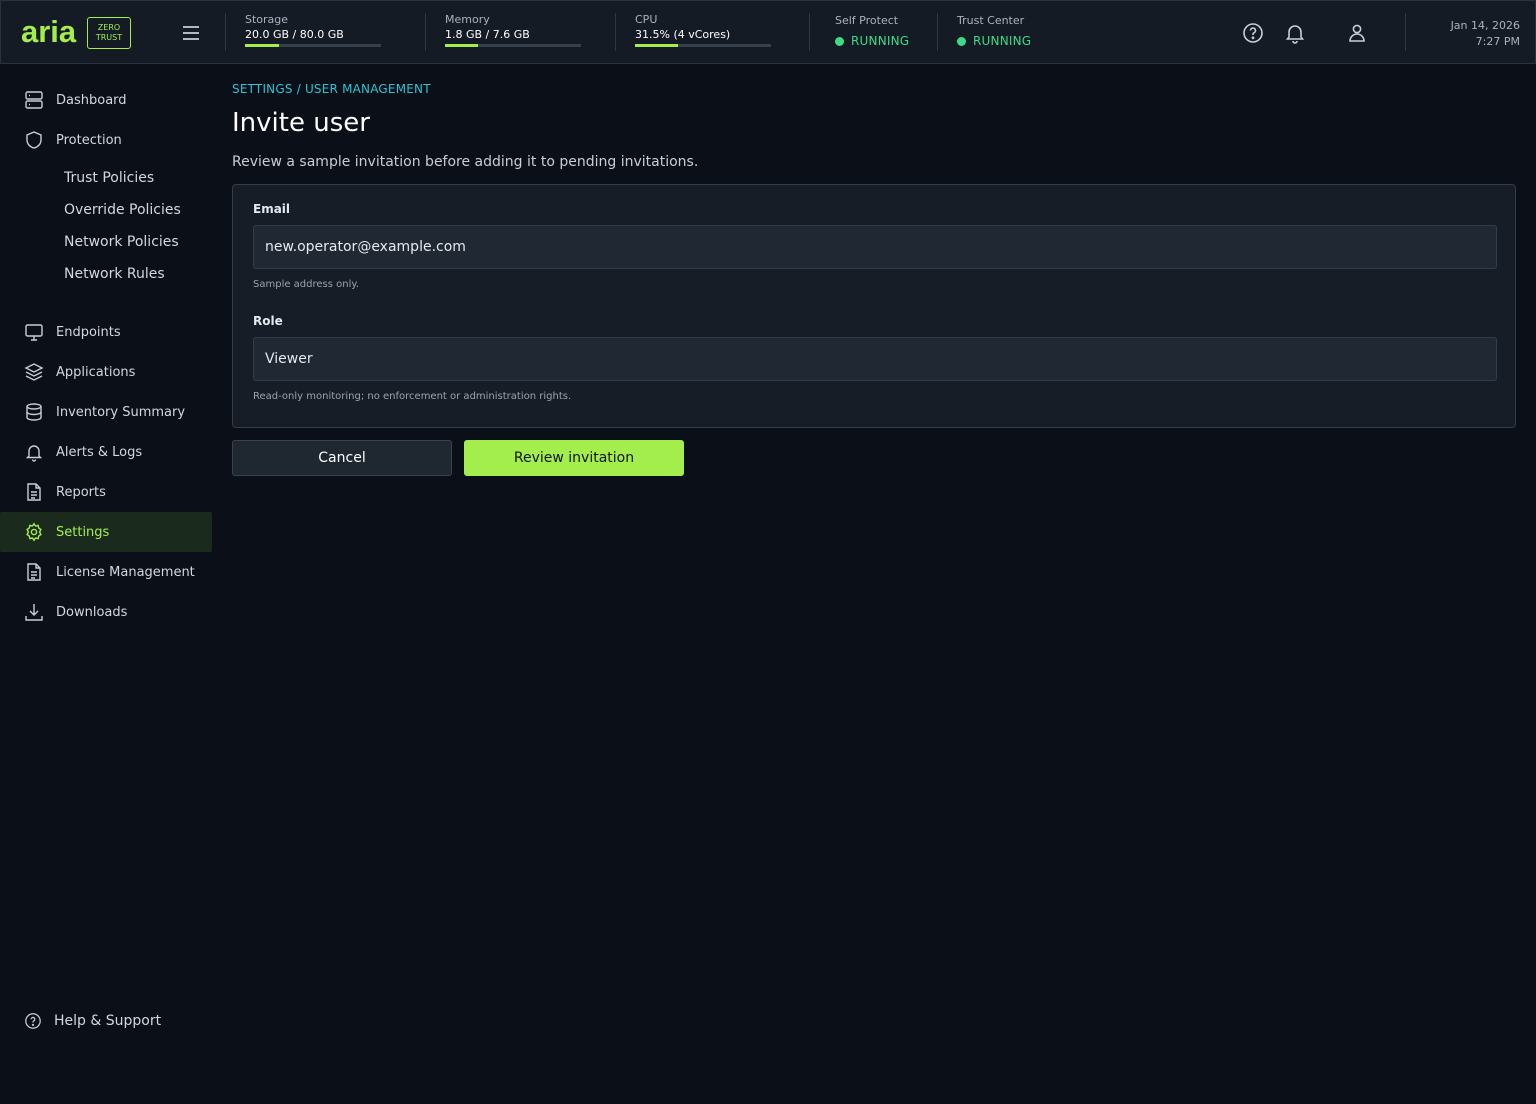 Image resolution: width=1536 pixels, height=1104 pixels. I want to click on sidebar-item-protection: Protection, so click(106, 140).